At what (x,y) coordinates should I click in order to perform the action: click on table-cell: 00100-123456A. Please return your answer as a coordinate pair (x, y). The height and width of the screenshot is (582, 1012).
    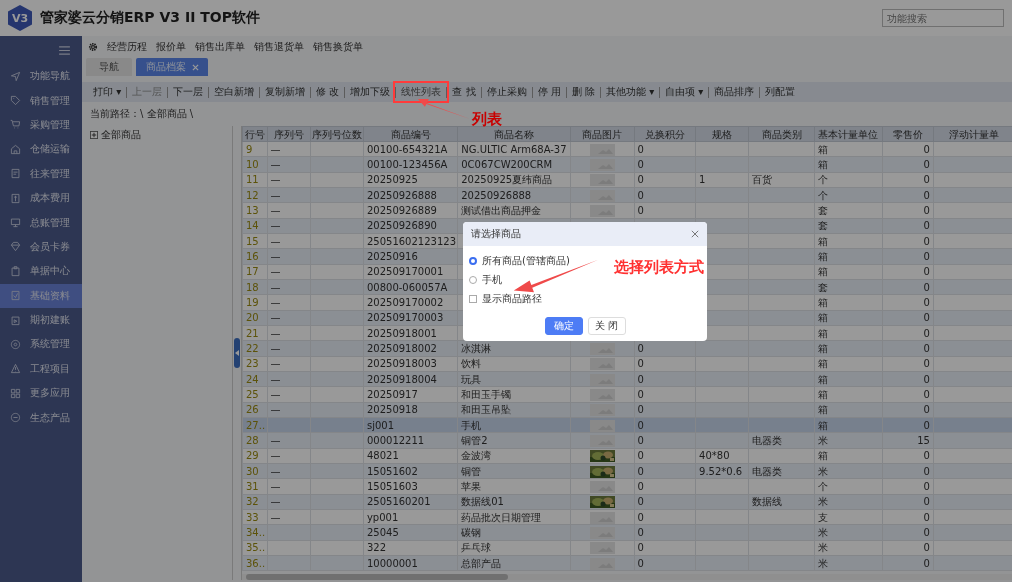
    Looking at the image, I should click on (407, 164).